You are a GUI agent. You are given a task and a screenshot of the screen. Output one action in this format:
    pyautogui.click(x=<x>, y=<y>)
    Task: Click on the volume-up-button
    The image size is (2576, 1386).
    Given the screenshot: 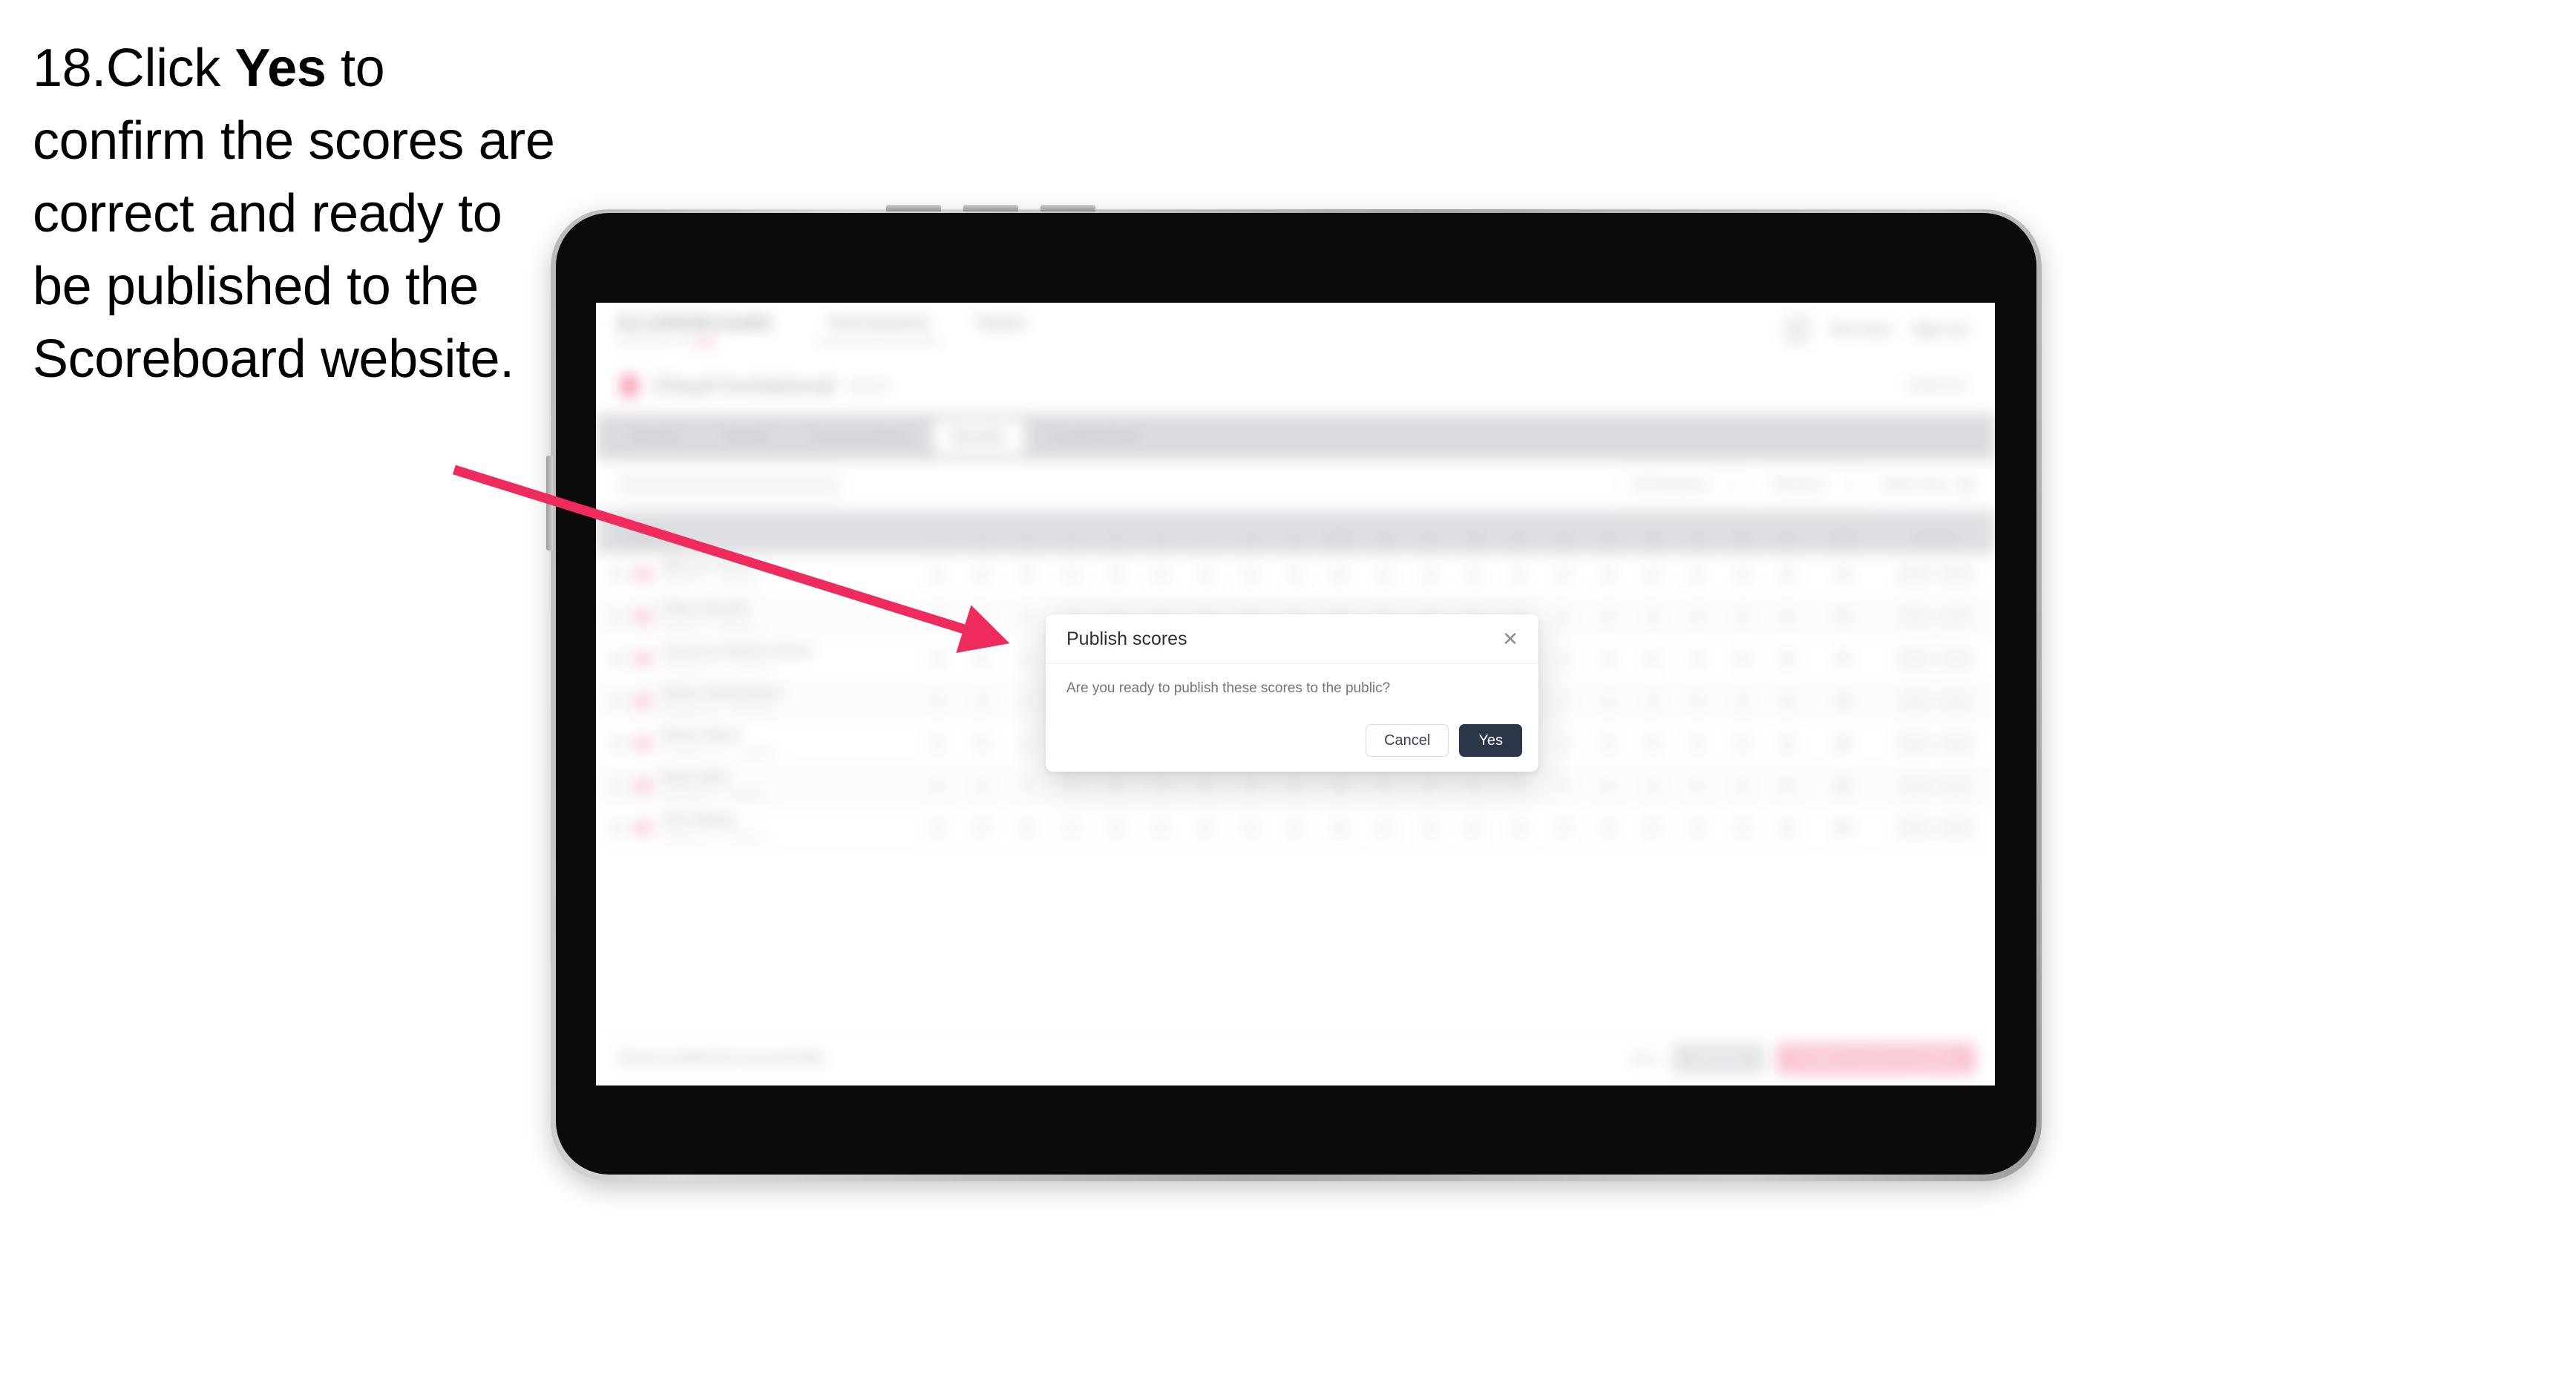 What is the action you would take?
    pyautogui.click(x=913, y=208)
    